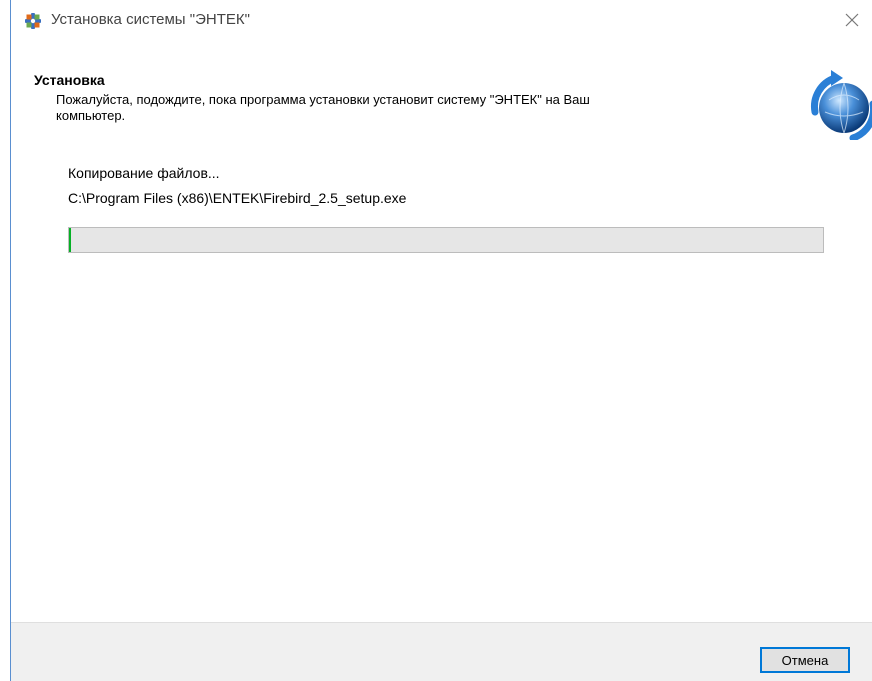  Describe the element at coordinates (837, 101) in the screenshot. I see `globe-refresh-icon` at that location.